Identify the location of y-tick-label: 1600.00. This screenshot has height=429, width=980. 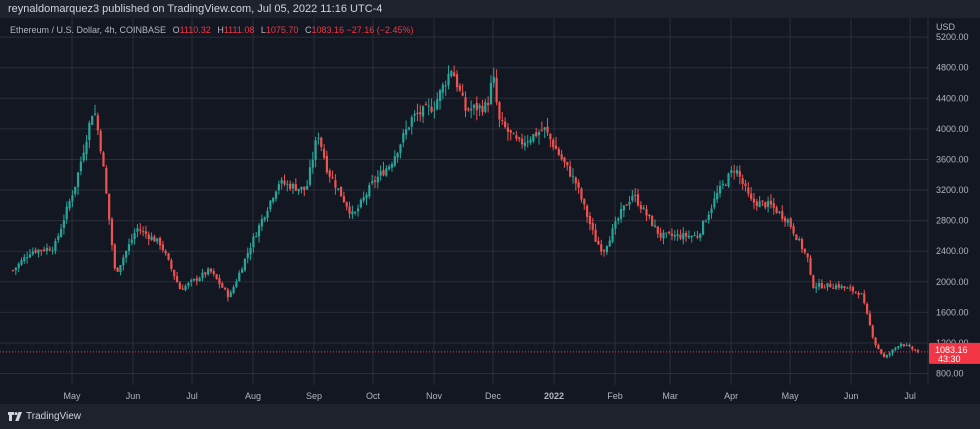
(952, 312).